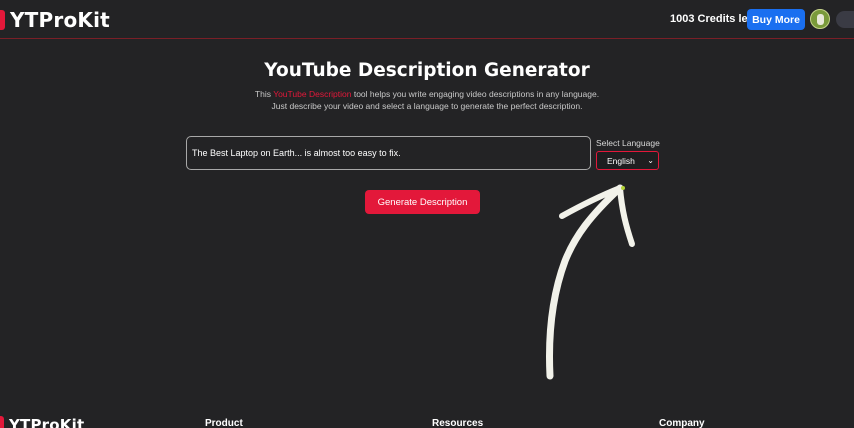 Image resolution: width=854 pixels, height=428 pixels. Describe the element at coordinates (47, 422) in the screenshot. I see `footer-logo-text: YTProKit` at that location.